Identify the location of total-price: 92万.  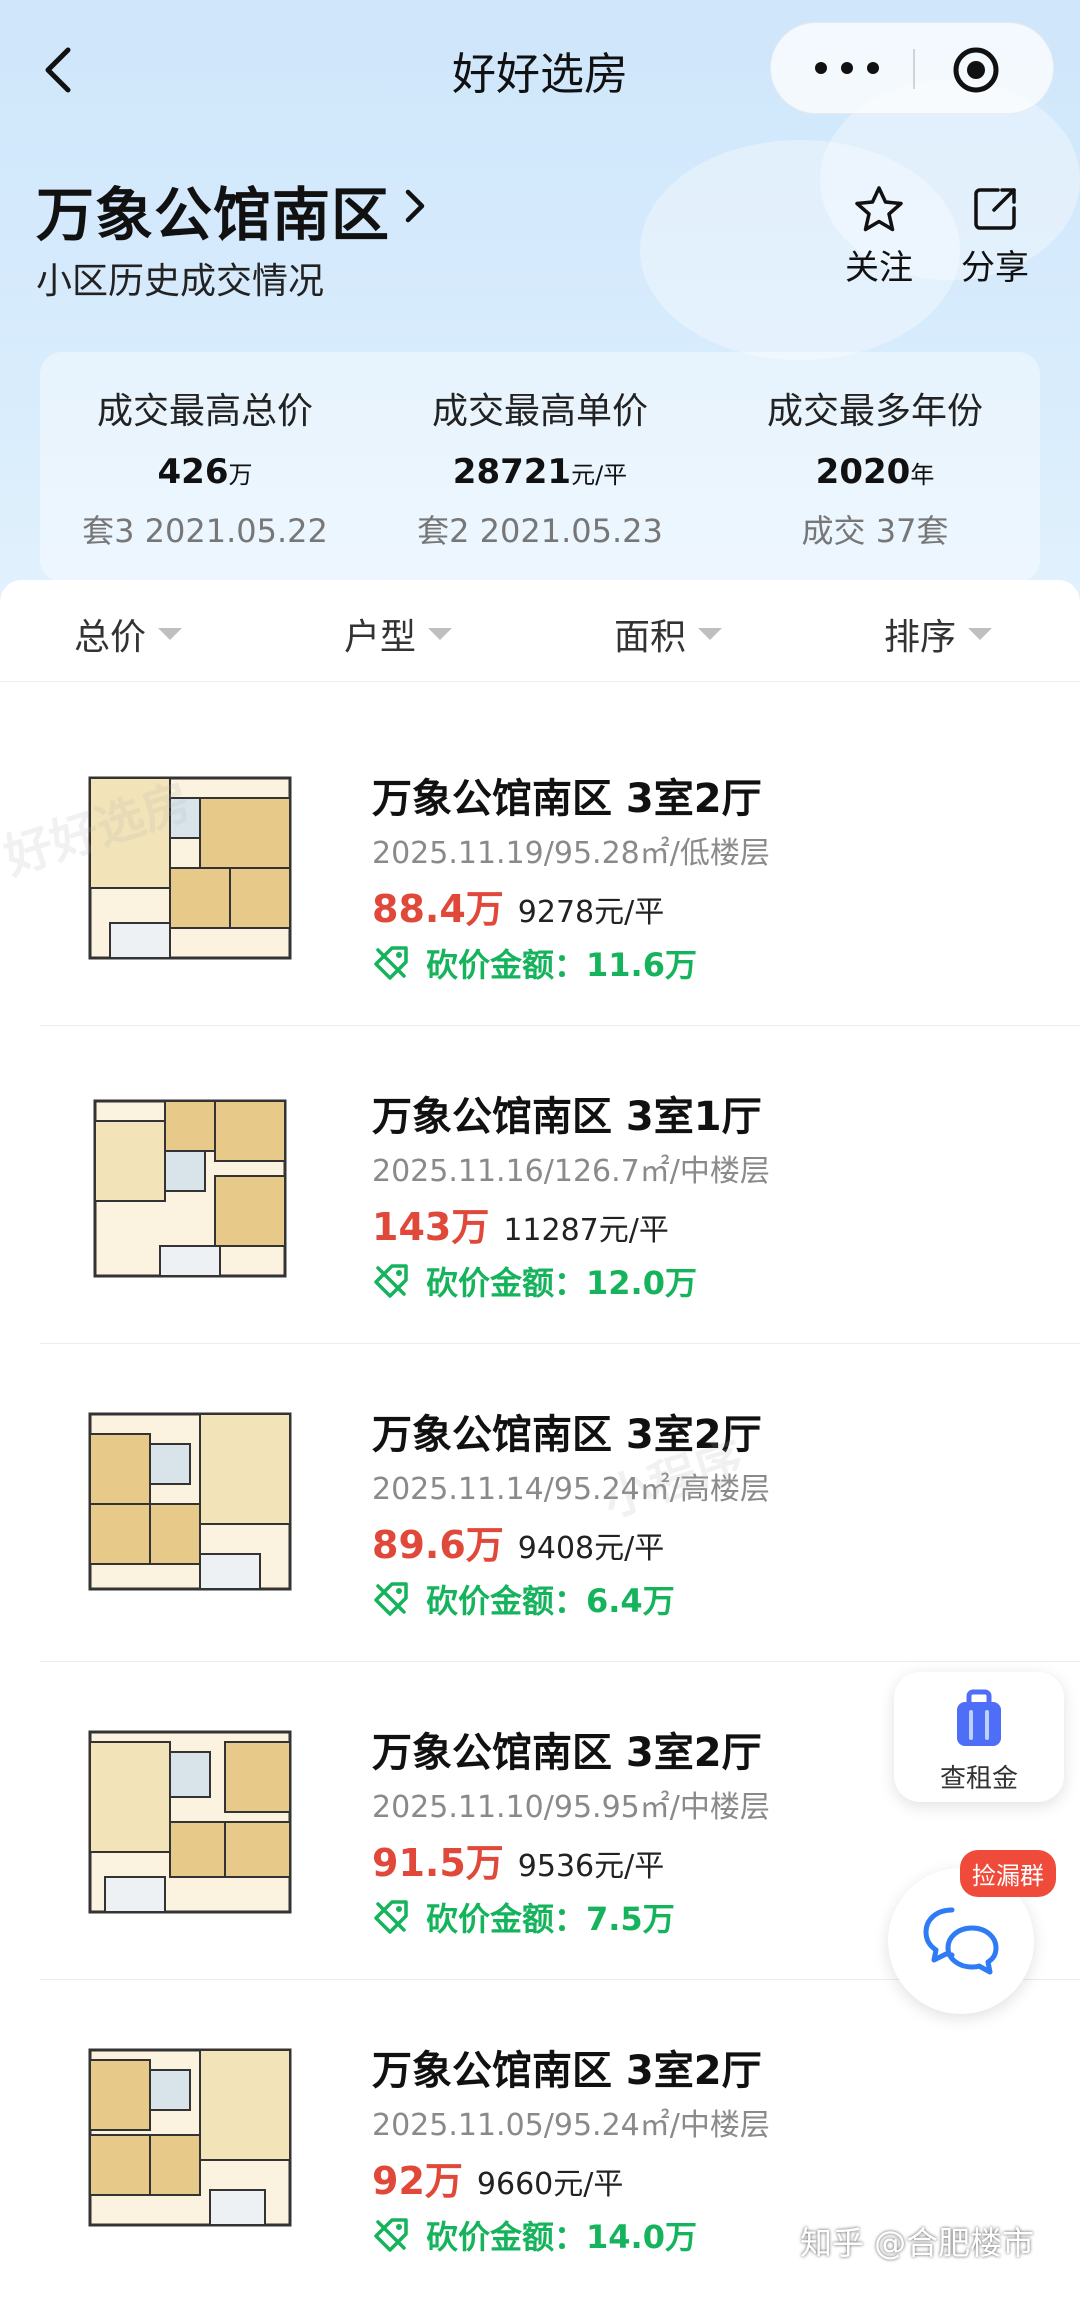
(417, 2181).